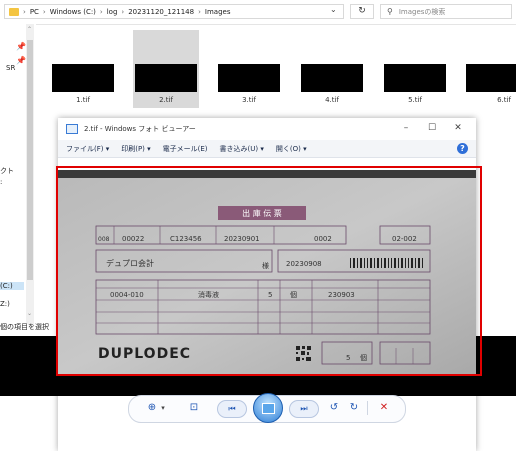 Image resolution: width=516 pixels, height=451 pixels. I want to click on menu-burn: 書き込み(U) ▾, so click(242, 149).